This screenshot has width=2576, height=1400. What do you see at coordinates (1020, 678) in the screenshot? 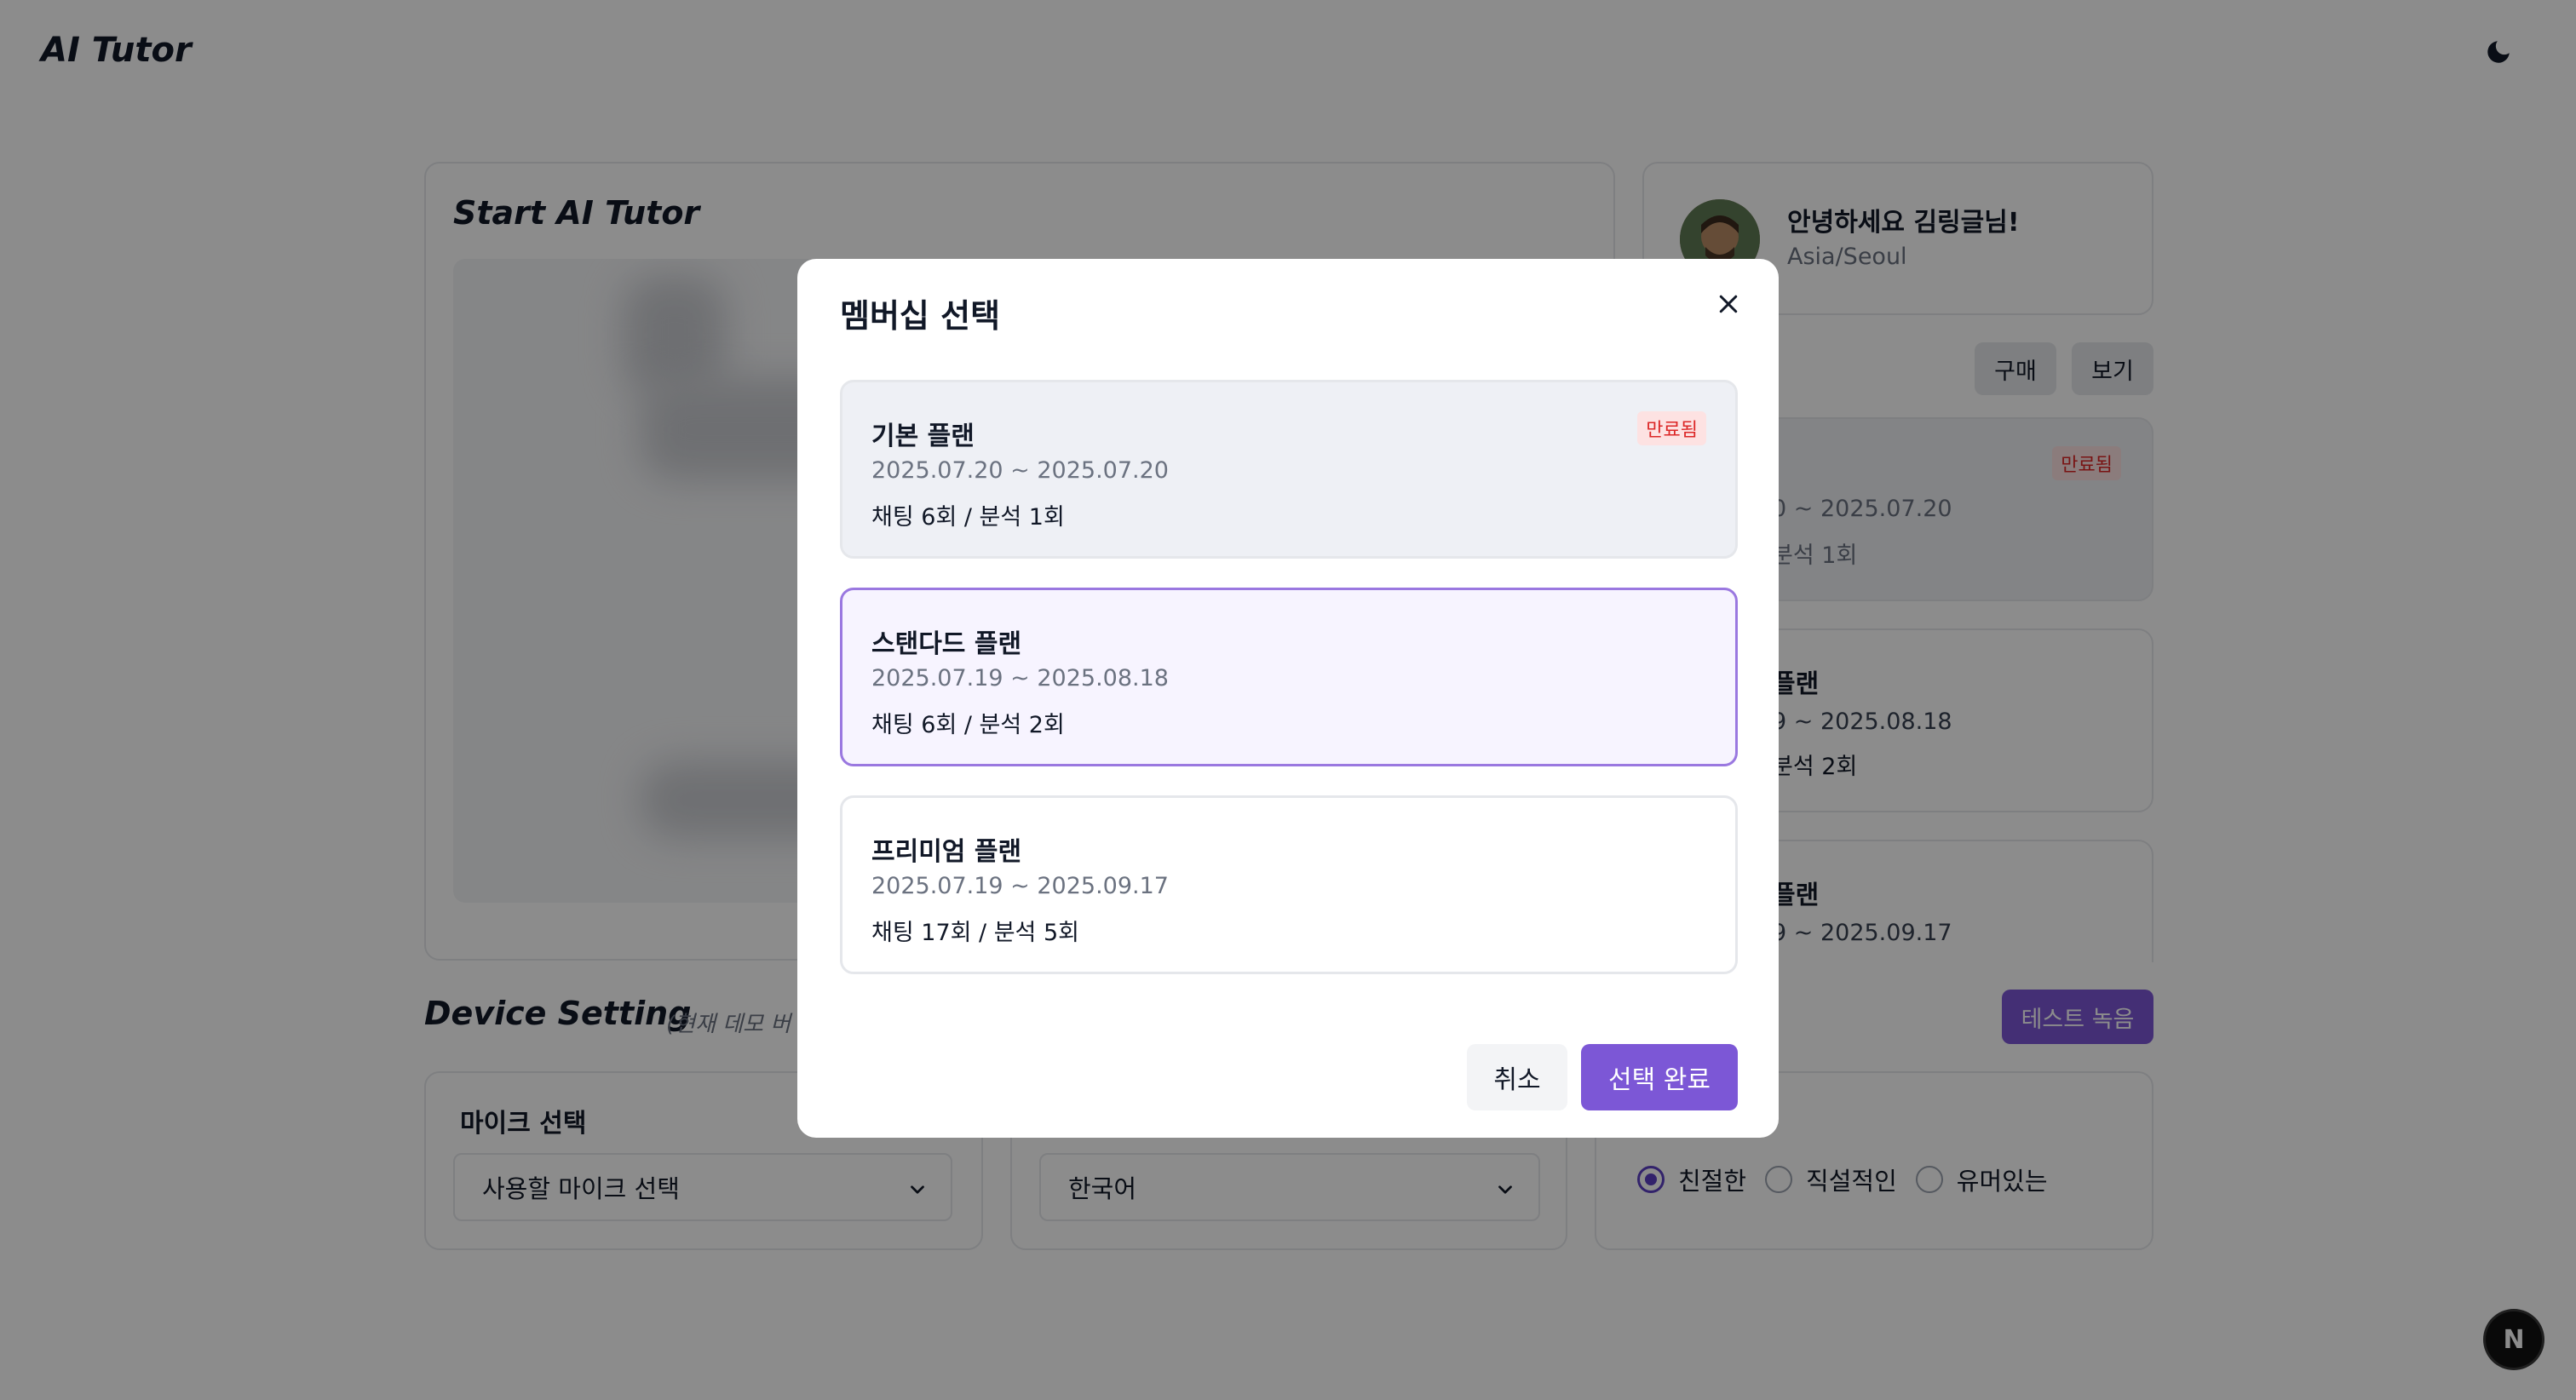
I see `plan-date: 2025.07.19 ~ 2025.08.18` at bounding box center [1020, 678].